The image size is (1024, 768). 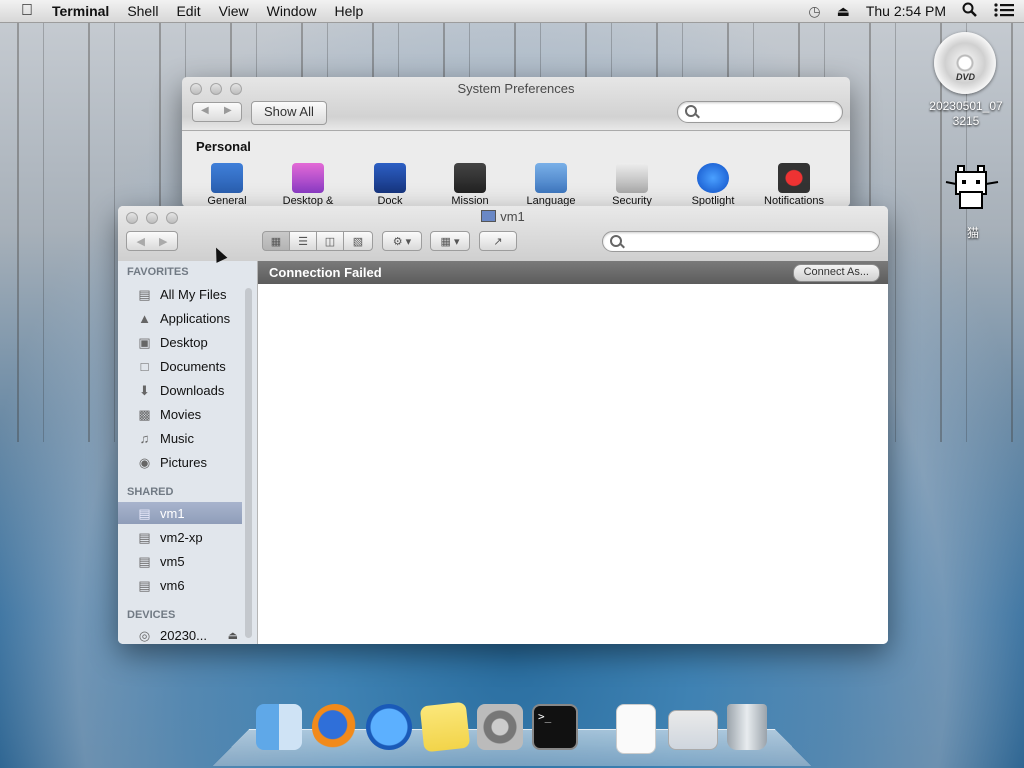 I want to click on terminal-prompt-icon: >_, so click(x=544, y=716).